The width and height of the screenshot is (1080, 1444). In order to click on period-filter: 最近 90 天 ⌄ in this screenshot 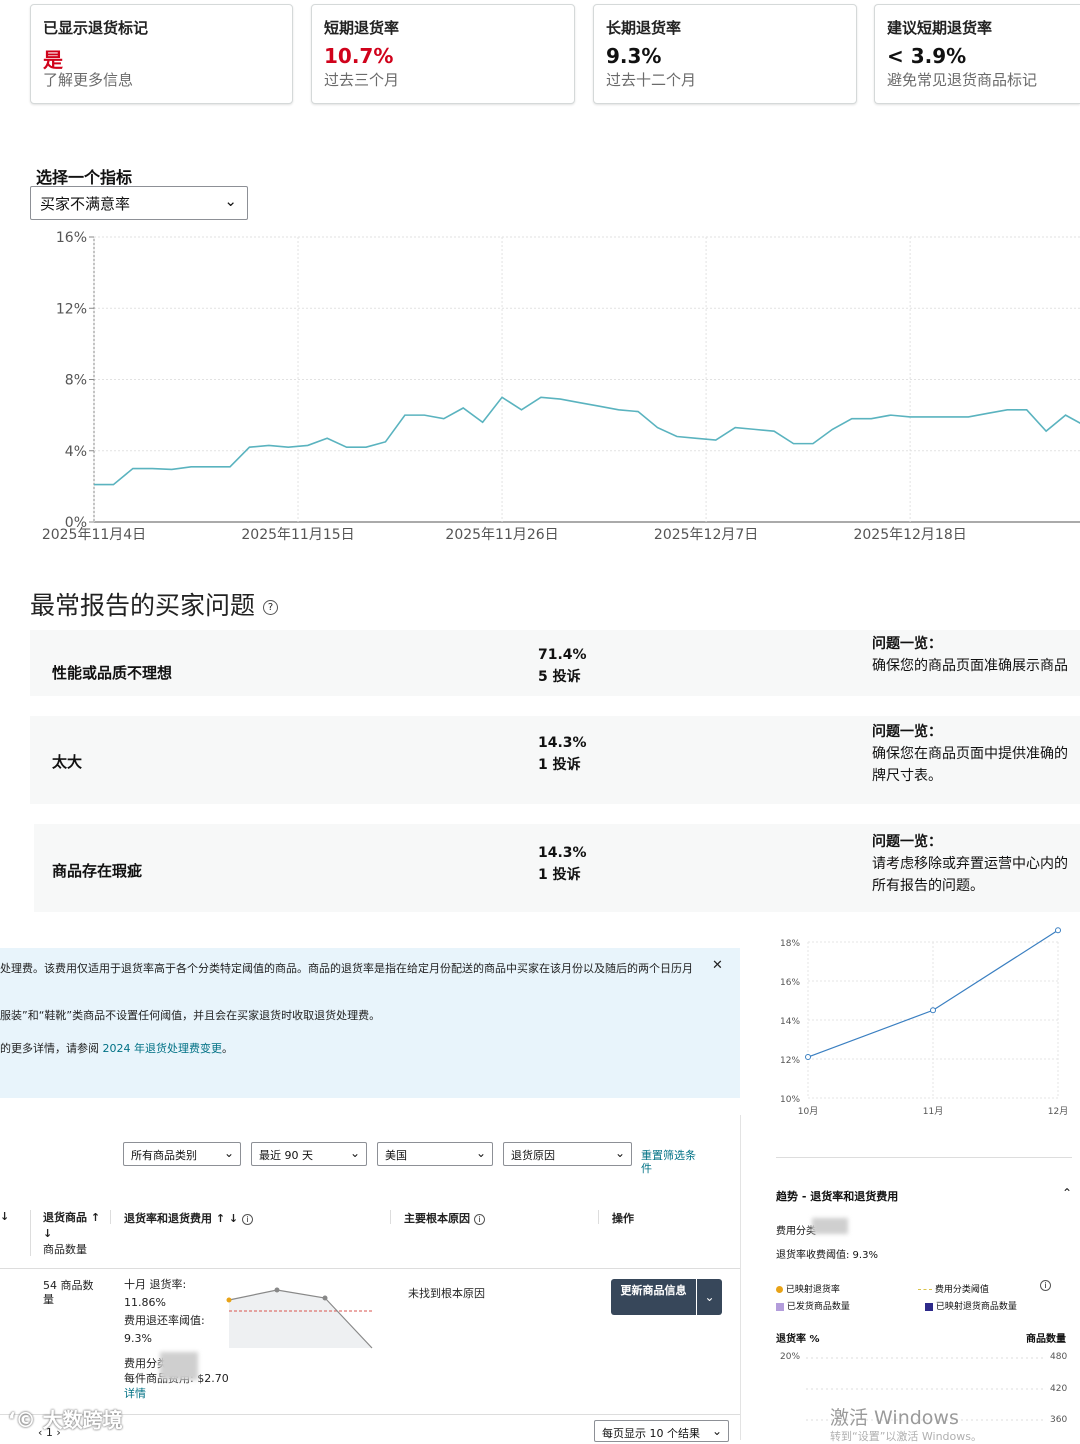, I will do `click(309, 1154)`.